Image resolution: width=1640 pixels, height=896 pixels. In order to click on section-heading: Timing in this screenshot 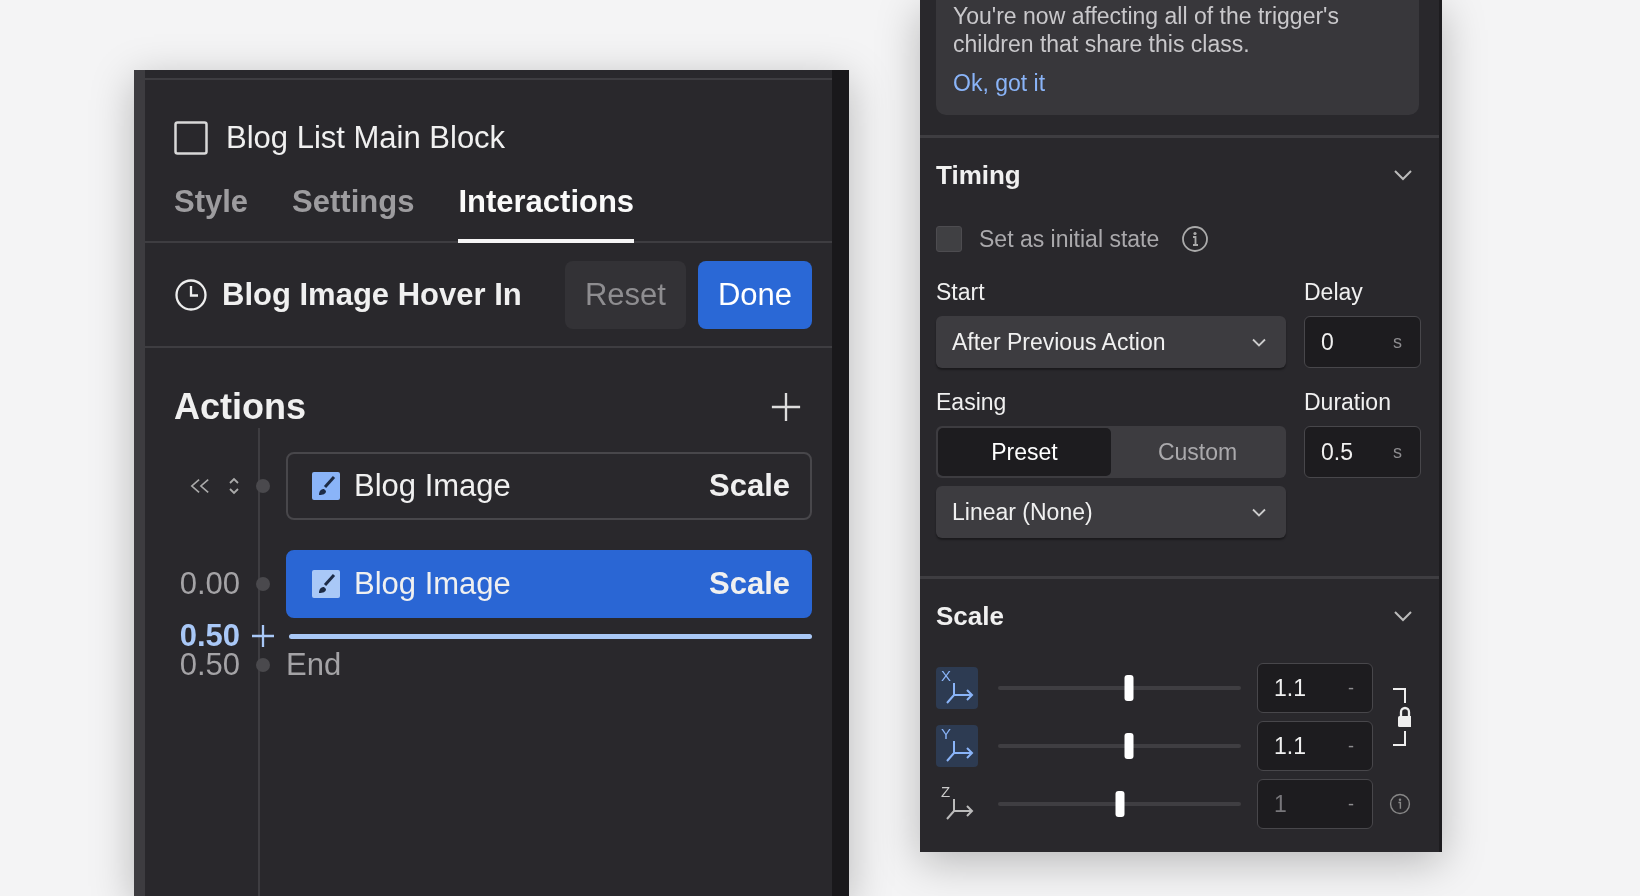, I will do `click(978, 175)`.